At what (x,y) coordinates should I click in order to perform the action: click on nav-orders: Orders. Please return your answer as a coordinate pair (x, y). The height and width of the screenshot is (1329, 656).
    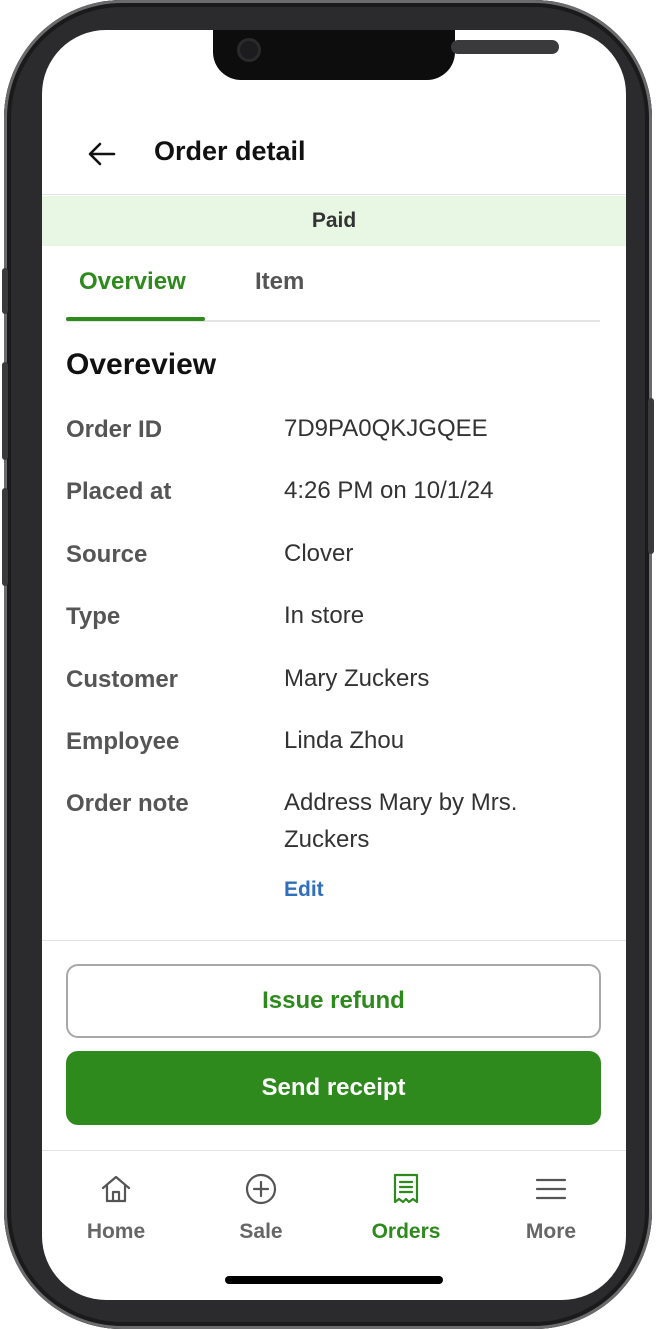
    Looking at the image, I should click on (406, 1208).